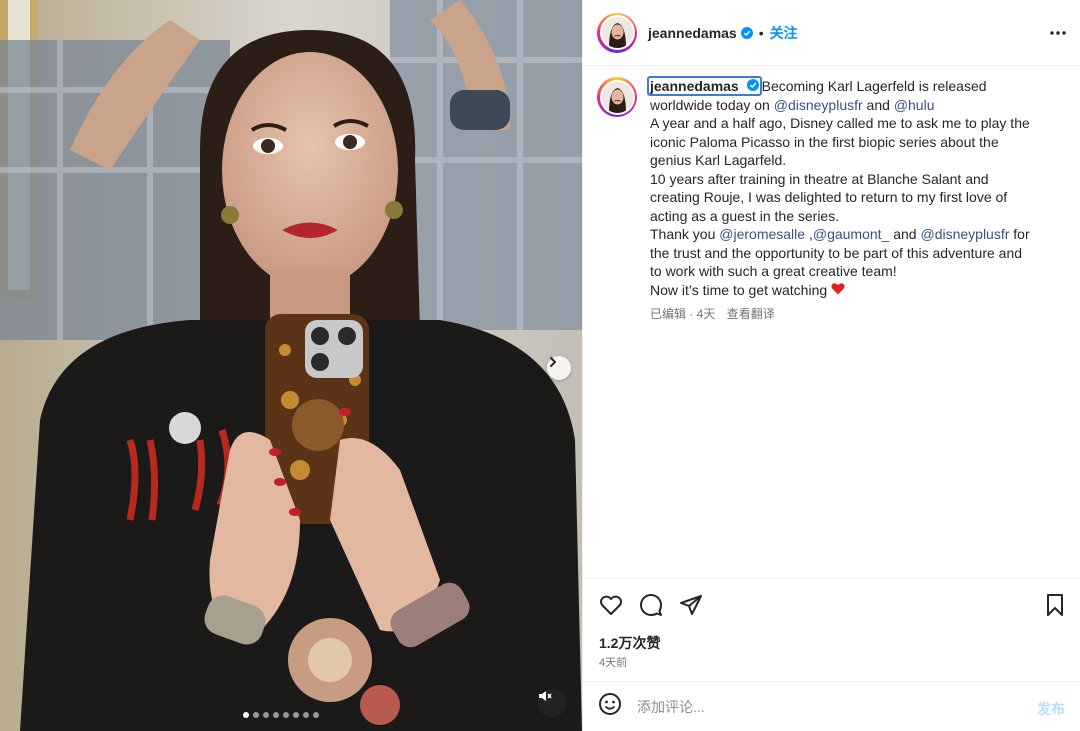  I want to click on action-icons, so click(651, 607).